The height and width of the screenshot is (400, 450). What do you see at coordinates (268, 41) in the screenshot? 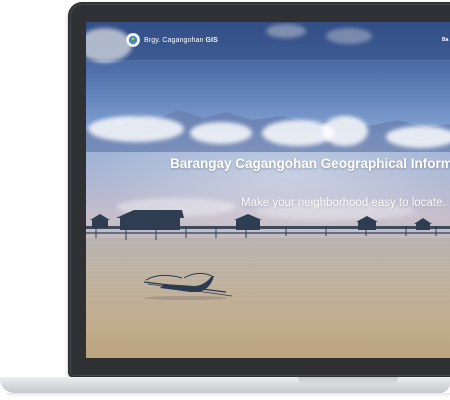
I see `navbar: Brgy. Cagangohan GIS Ba` at bounding box center [268, 41].